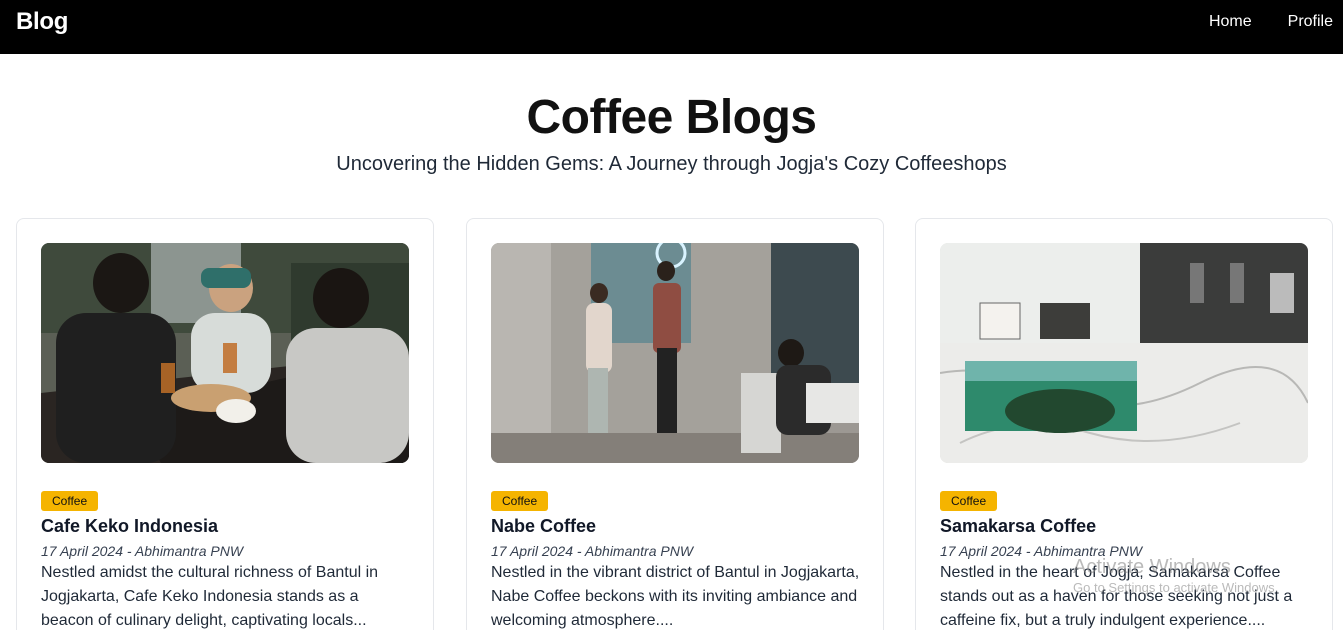 The width and height of the screenshot is (1343, 630). What do you see at coordinates (1230, 22) in the screenshot?
I see `nav-home-link: Home` at bounding box center [1230, 22].